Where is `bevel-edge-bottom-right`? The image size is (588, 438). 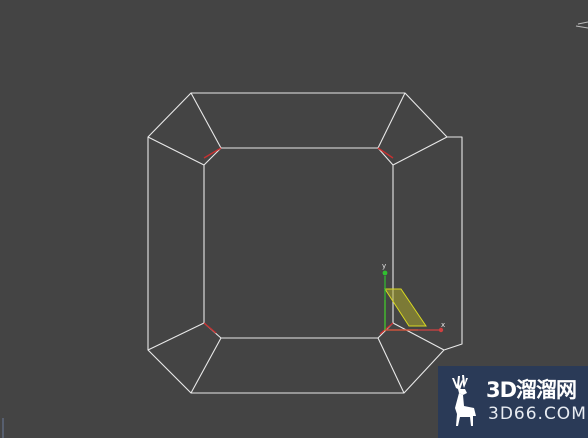 bevel-edge-bottom-right is located at coordinates (391, 365).